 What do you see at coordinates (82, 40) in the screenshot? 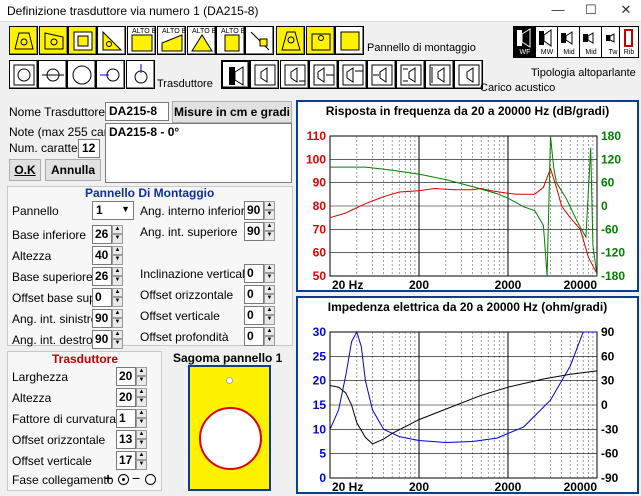
I see `panel-shape-3-button` at bounding box center [82, 40].